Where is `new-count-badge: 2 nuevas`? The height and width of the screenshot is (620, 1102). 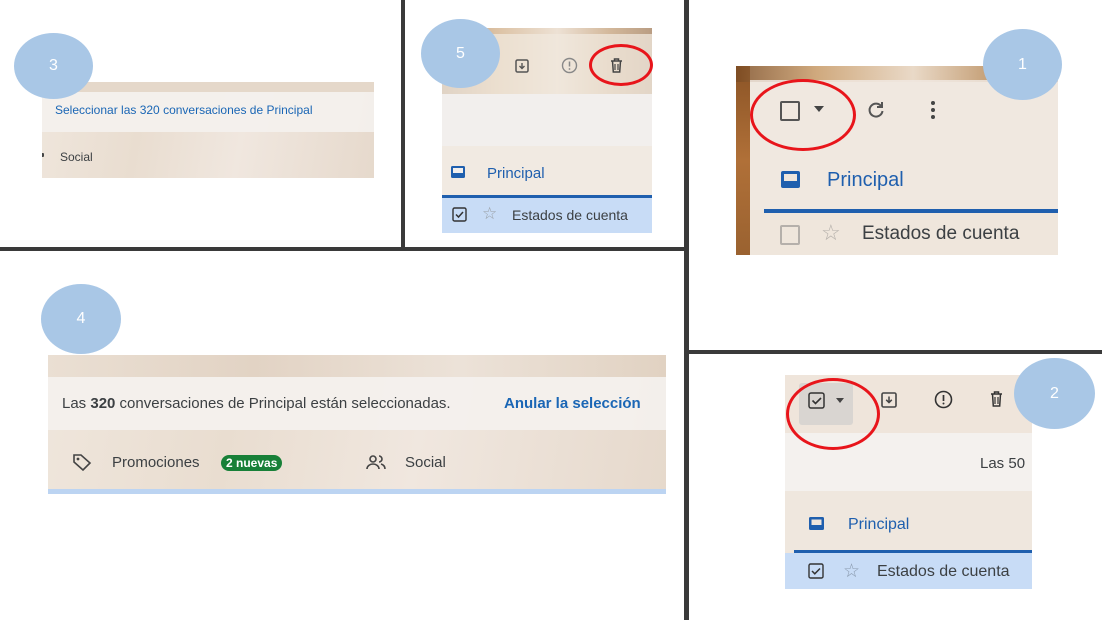 new-count-badge: 2 nuevas is located at coordinates (252, 463).